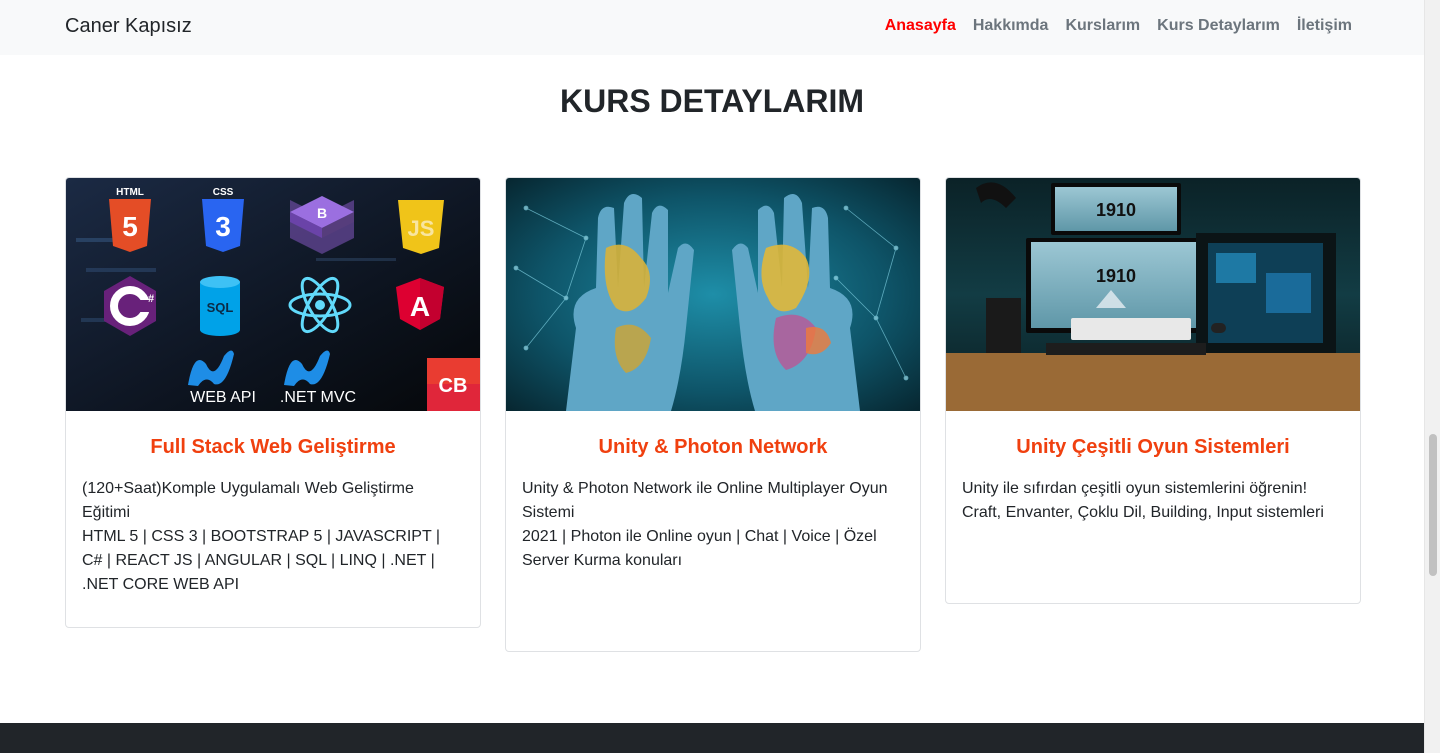 This screenshot has width=1440, height=753. Describe the element at coordinates (713, 294) in the screenshot. I see `photon-course-image` at that location.